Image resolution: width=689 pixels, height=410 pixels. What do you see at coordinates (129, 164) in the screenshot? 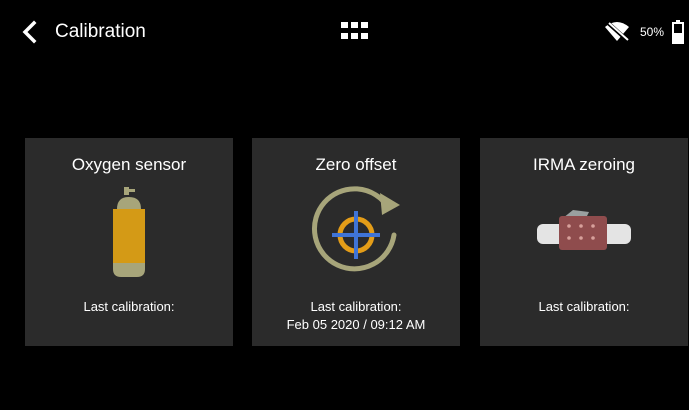
I see `card-title: Oxygen sensor` at bounding box center [129, 164].